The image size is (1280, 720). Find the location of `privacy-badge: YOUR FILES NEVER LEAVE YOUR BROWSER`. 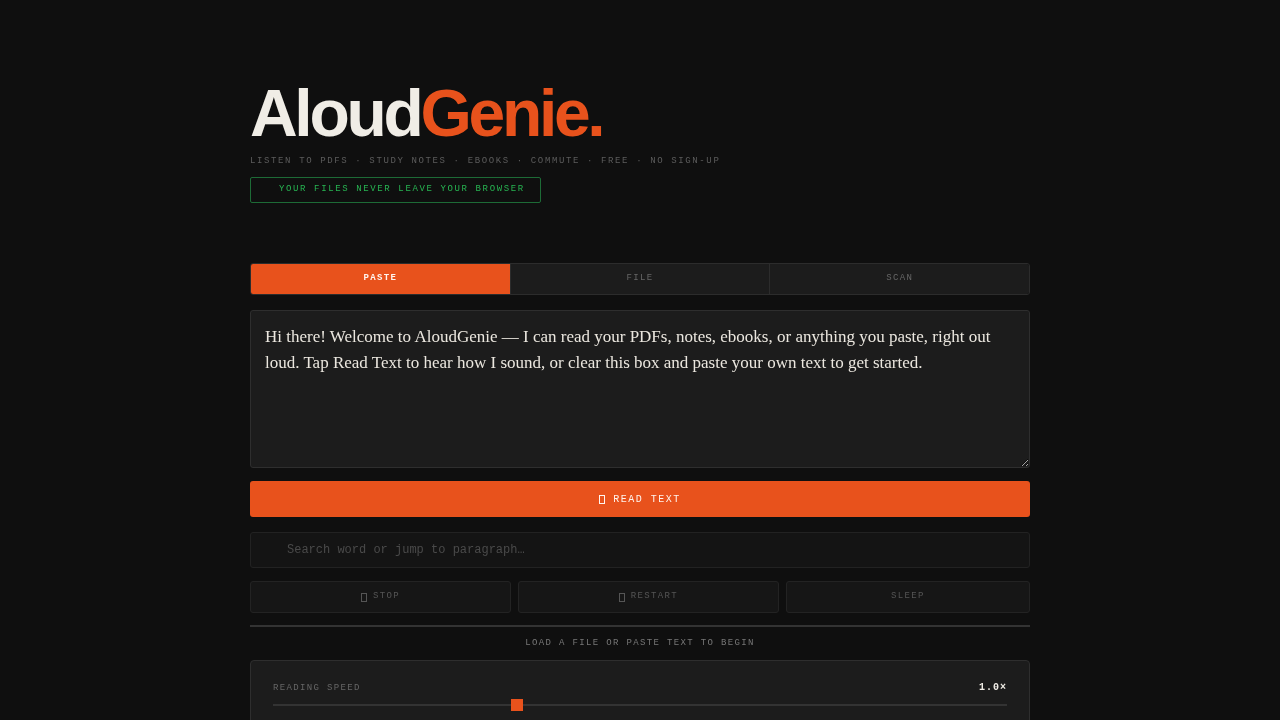

privacy-badge: YOUR FILES NEVER LEAVE YOUR BROWSER is located at coordinates (395, 190).